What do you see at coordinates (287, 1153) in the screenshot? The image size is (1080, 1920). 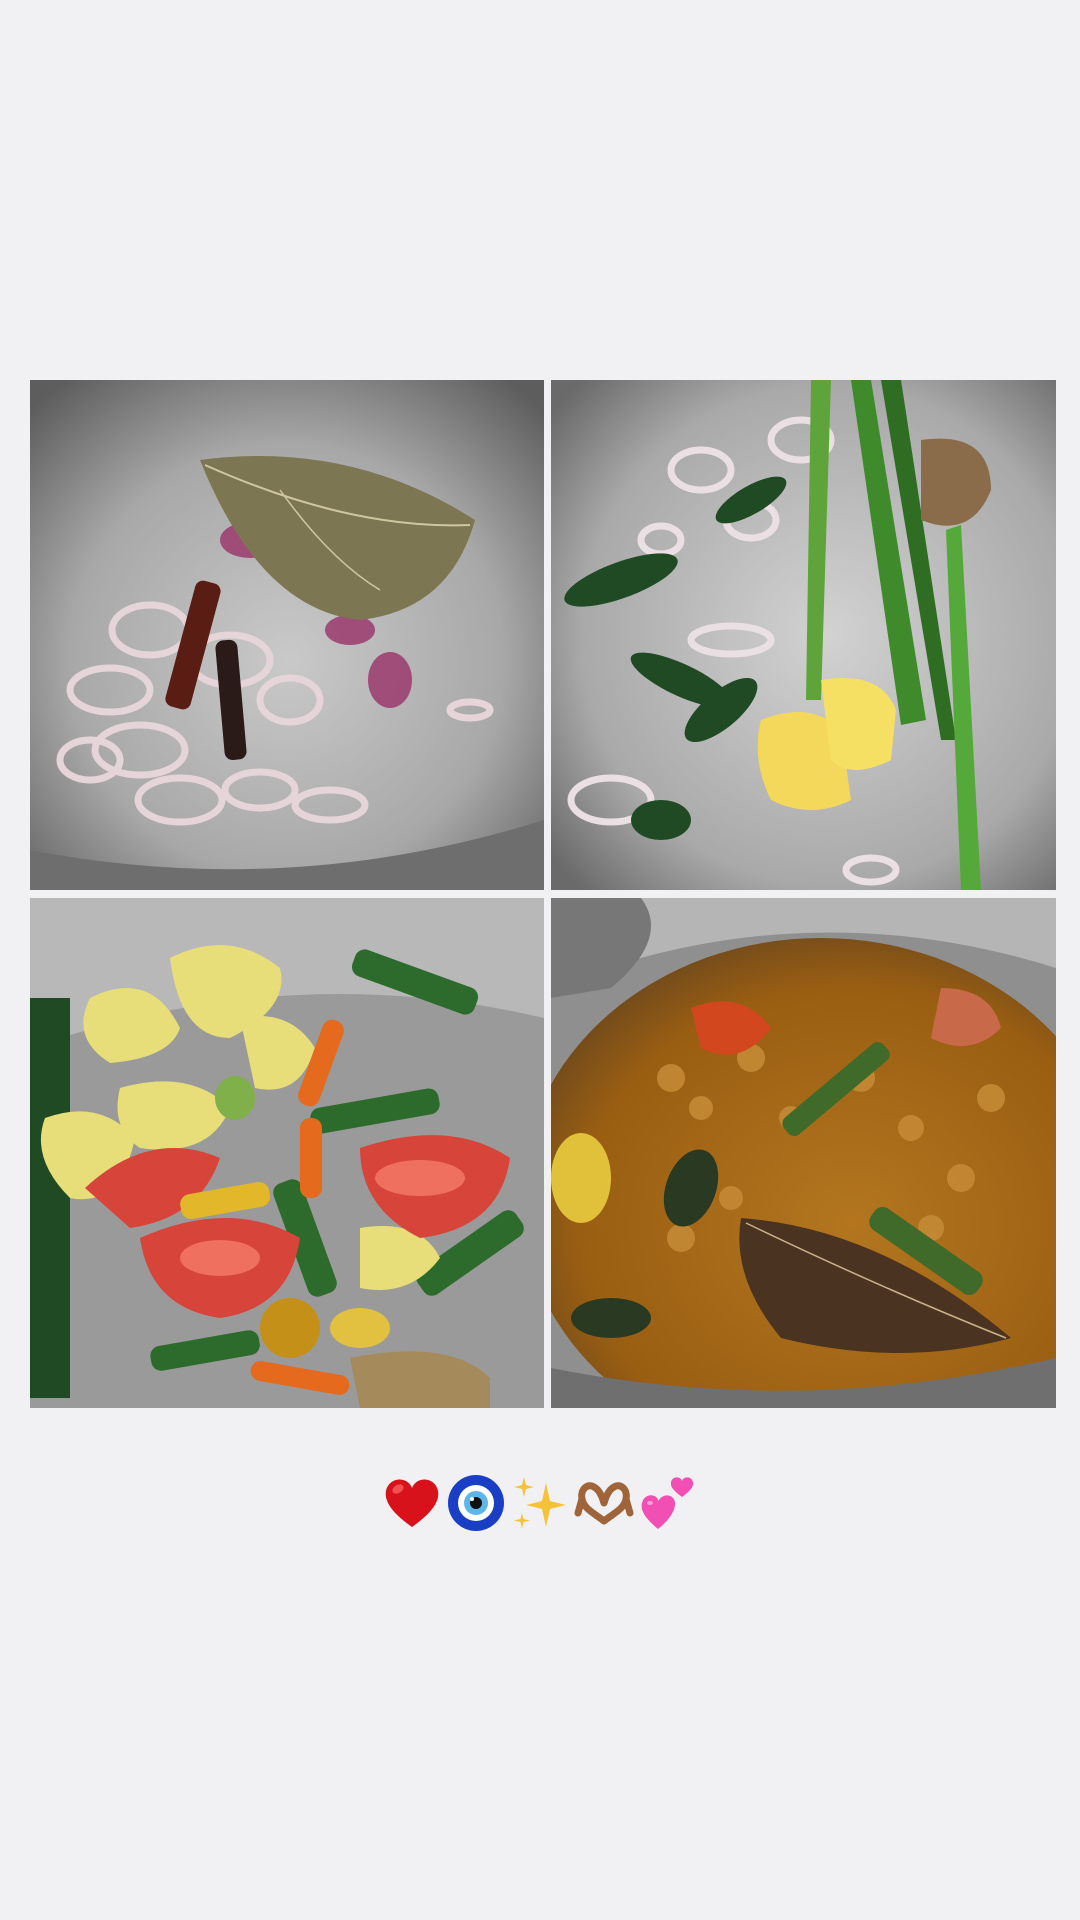 I see `photo-potatoes-tomatoes-chillies` at bounding box center [287, 1153].